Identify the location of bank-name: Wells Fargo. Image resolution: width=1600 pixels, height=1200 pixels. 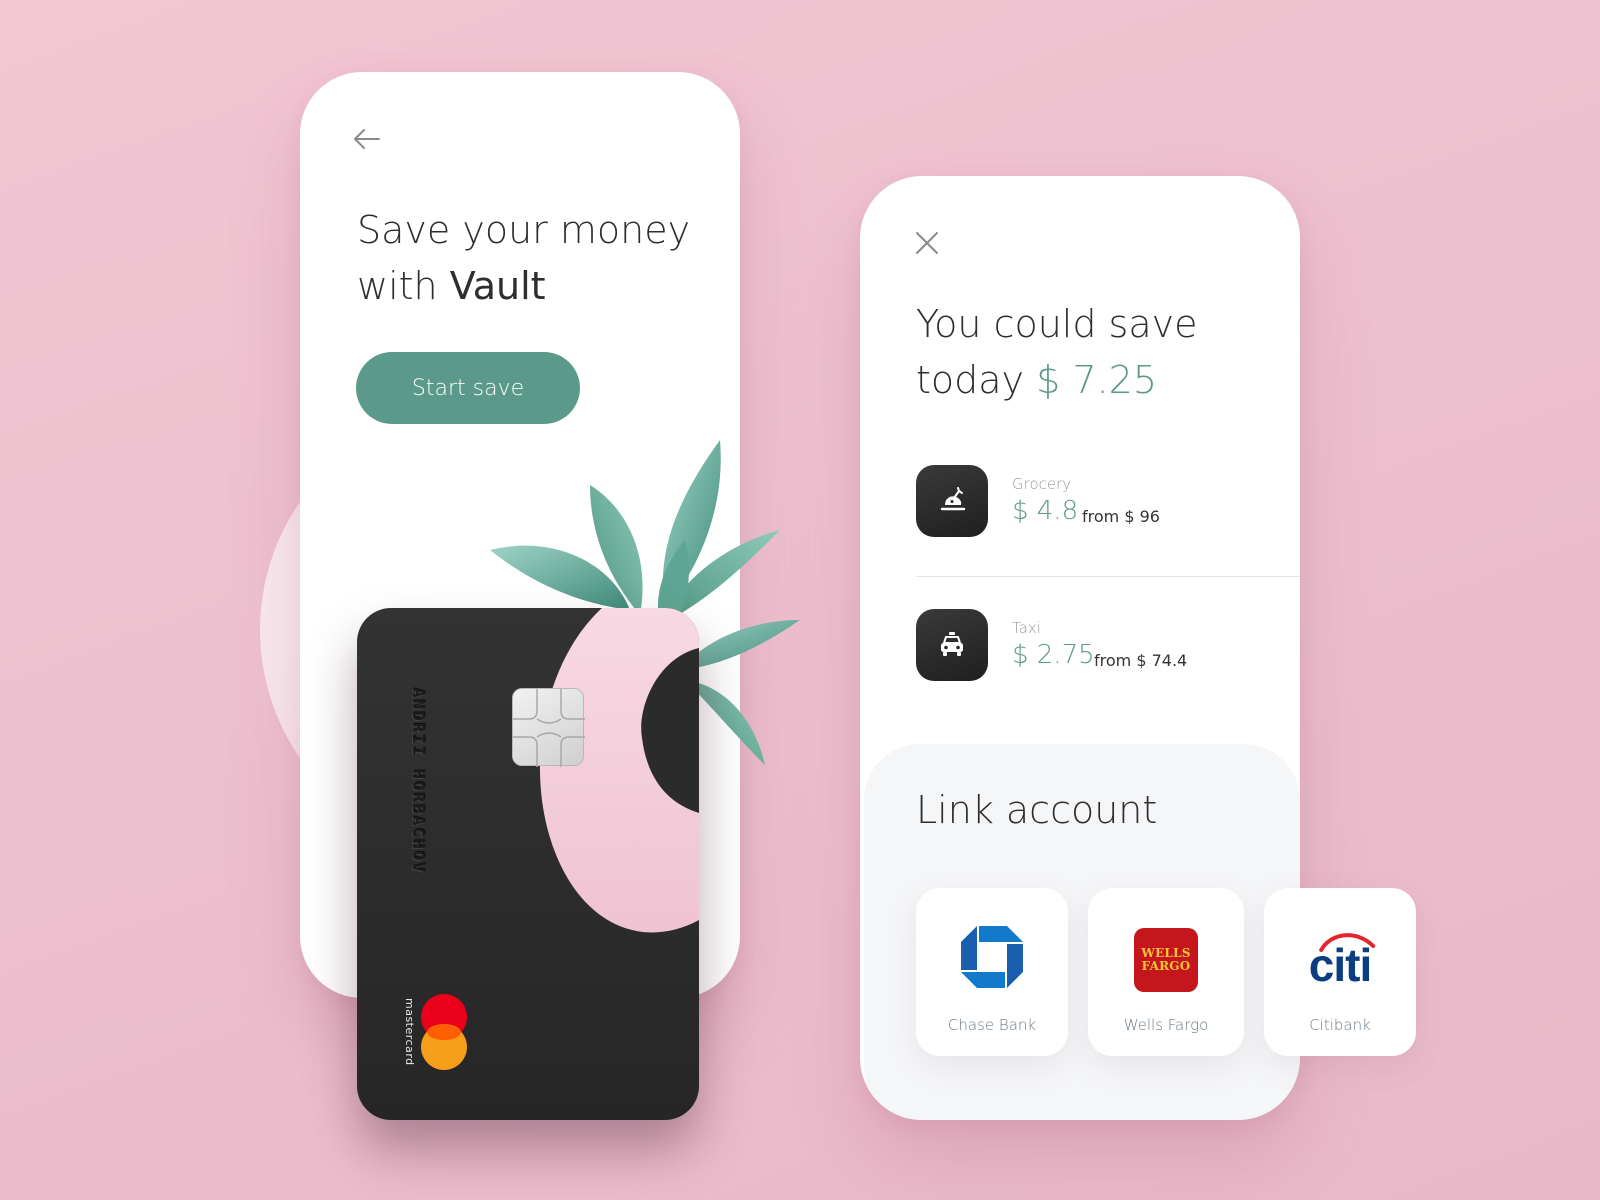
(1166, 1025).